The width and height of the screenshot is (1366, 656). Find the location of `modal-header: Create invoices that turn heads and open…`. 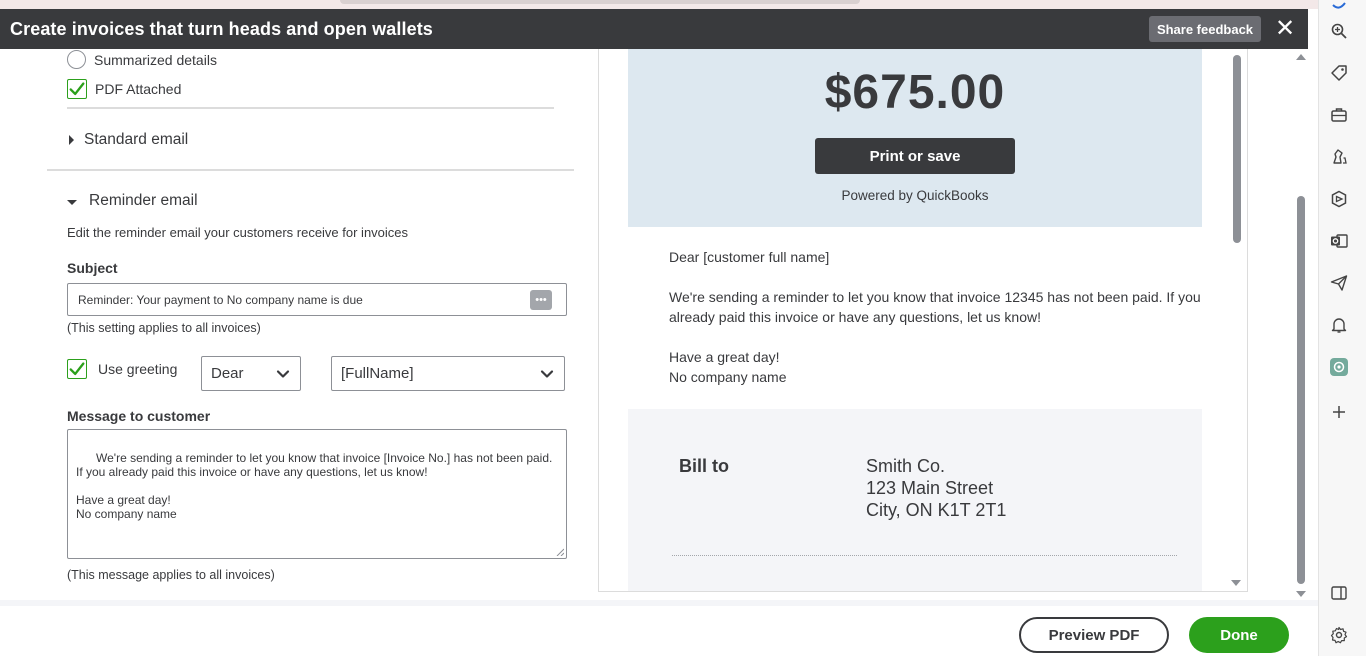

modal-header: Create invoices that turn heads and open… is located at coordinates (654, 29).